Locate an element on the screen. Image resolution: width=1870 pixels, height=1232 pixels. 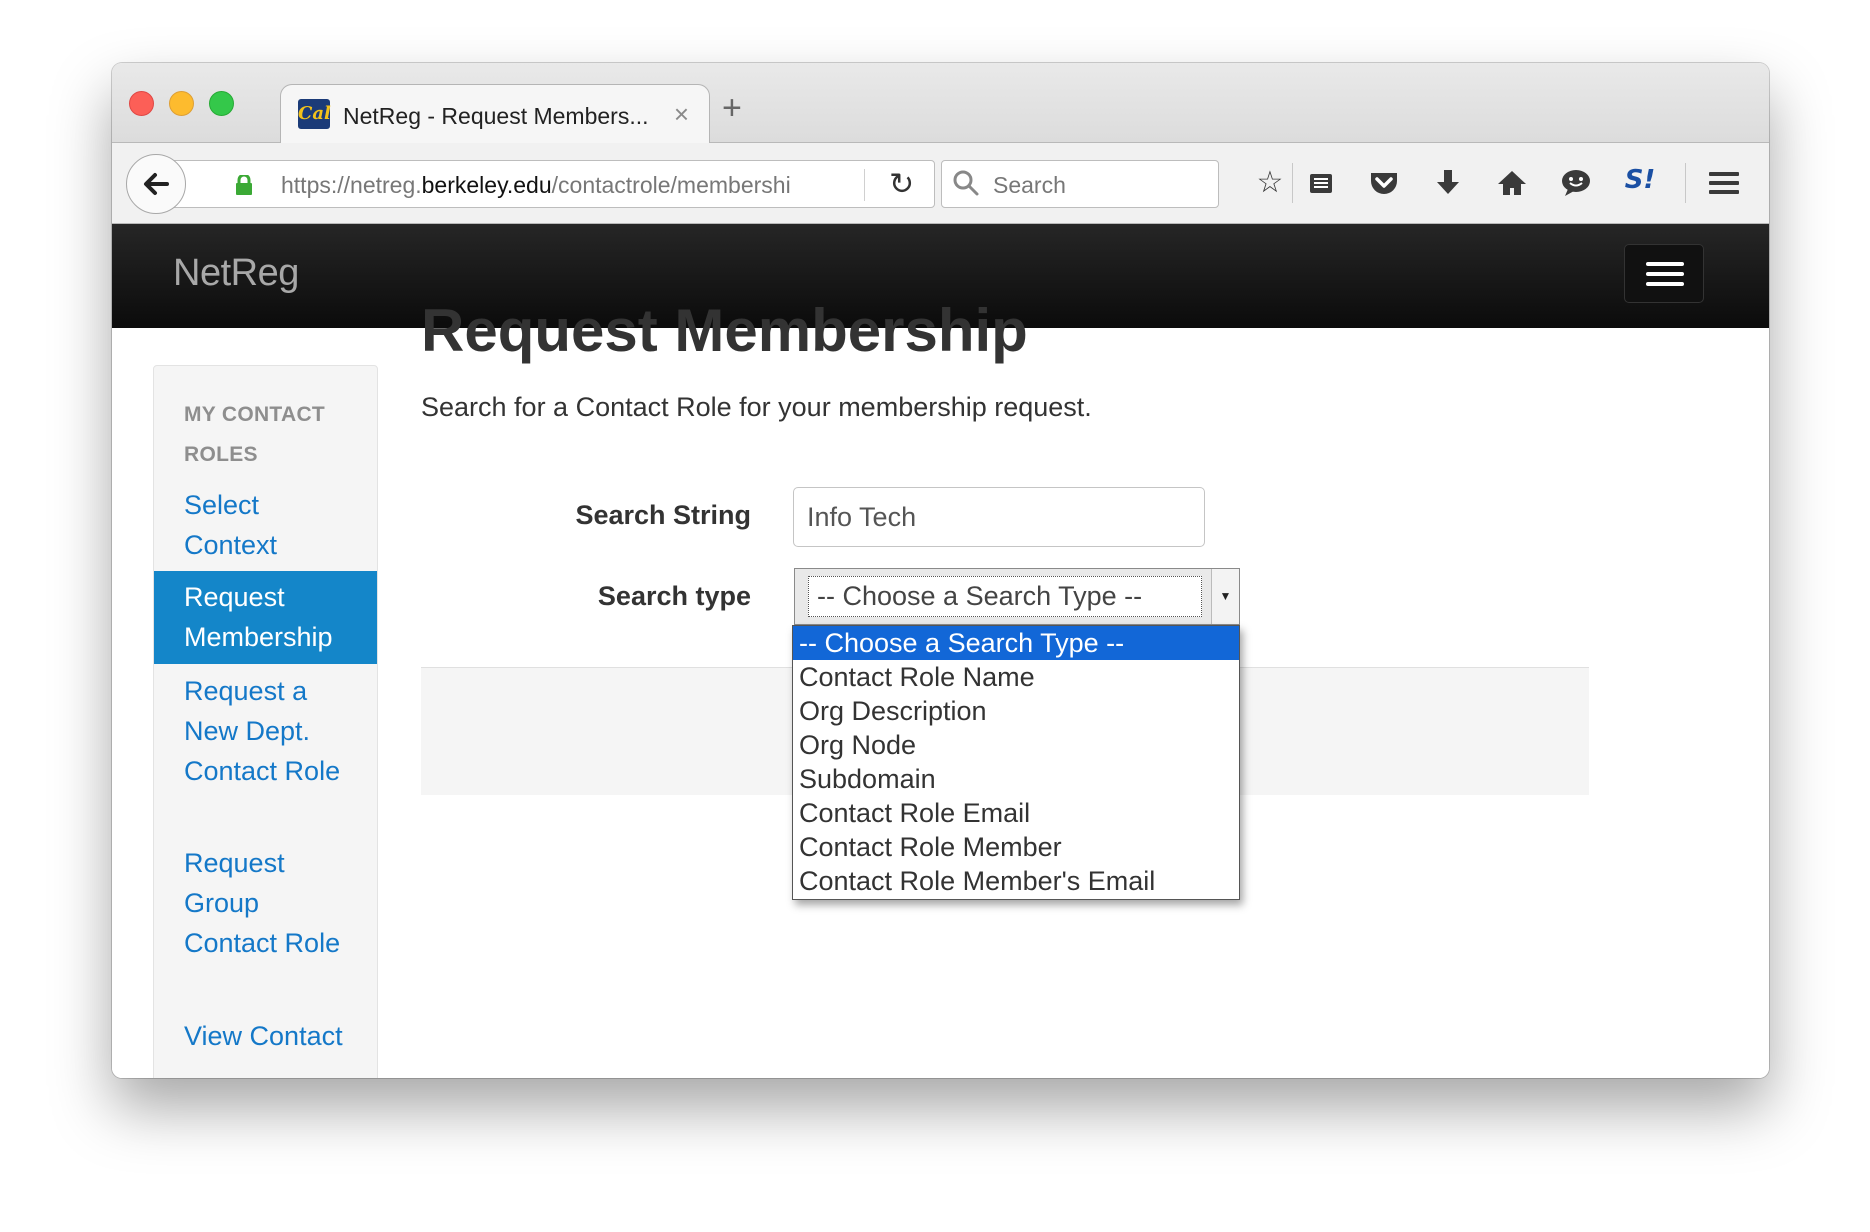
menu-icon is located at coordinates (1724, 185).